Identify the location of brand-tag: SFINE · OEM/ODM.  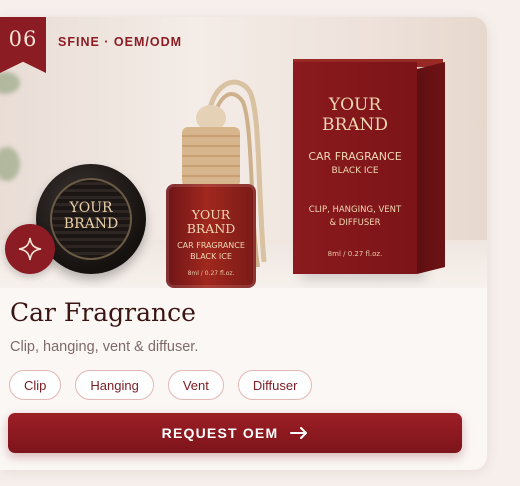
(120, 42).